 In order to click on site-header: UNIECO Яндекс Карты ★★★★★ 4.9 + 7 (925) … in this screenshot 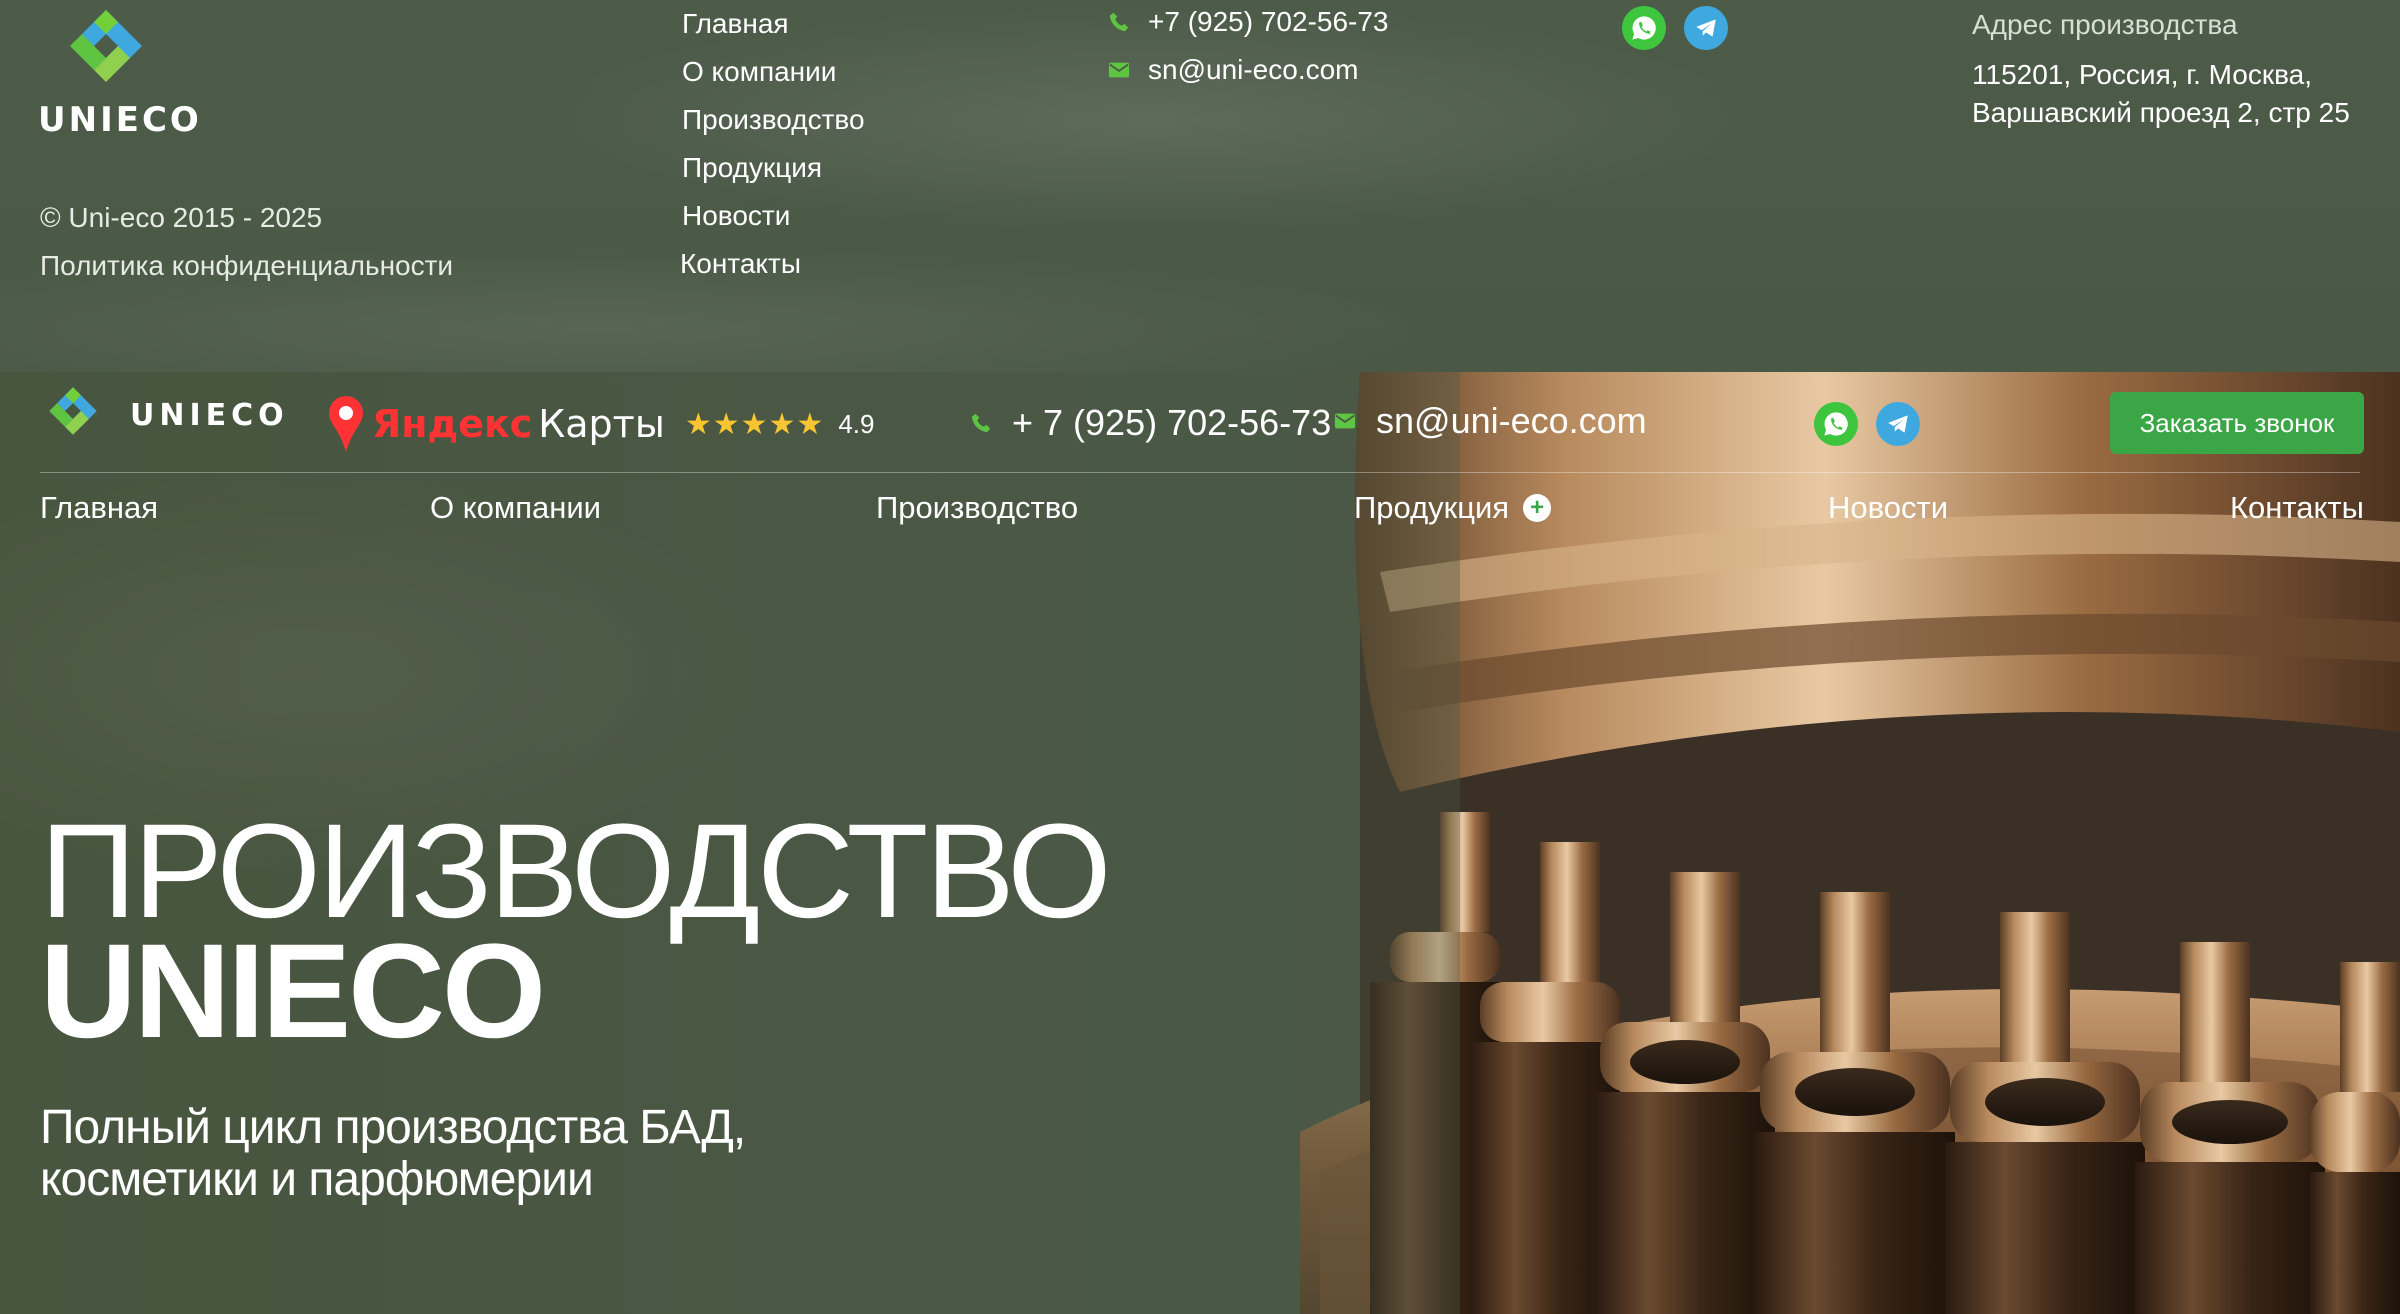, I will do `click(1200, 422)`.